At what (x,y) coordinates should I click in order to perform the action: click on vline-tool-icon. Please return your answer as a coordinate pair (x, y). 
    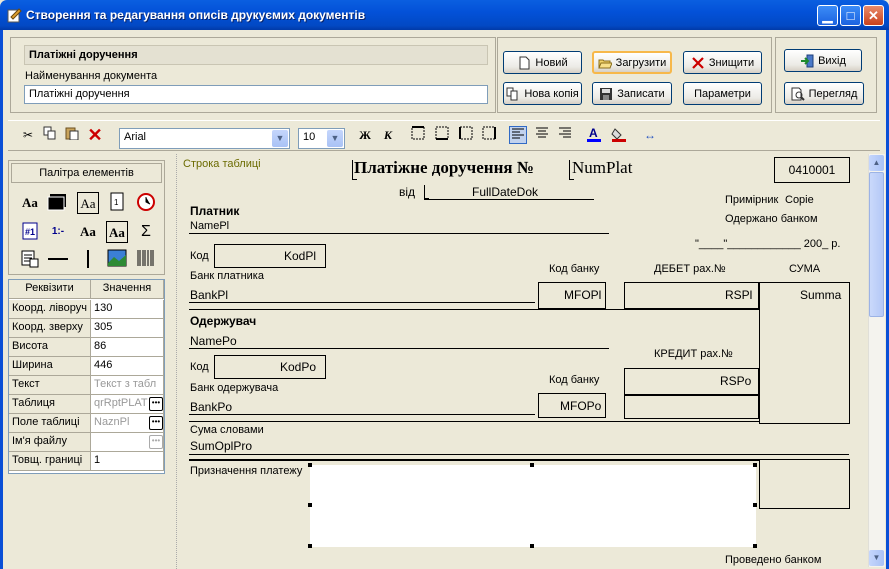
    Looking at the image, I should click on (88, 260).